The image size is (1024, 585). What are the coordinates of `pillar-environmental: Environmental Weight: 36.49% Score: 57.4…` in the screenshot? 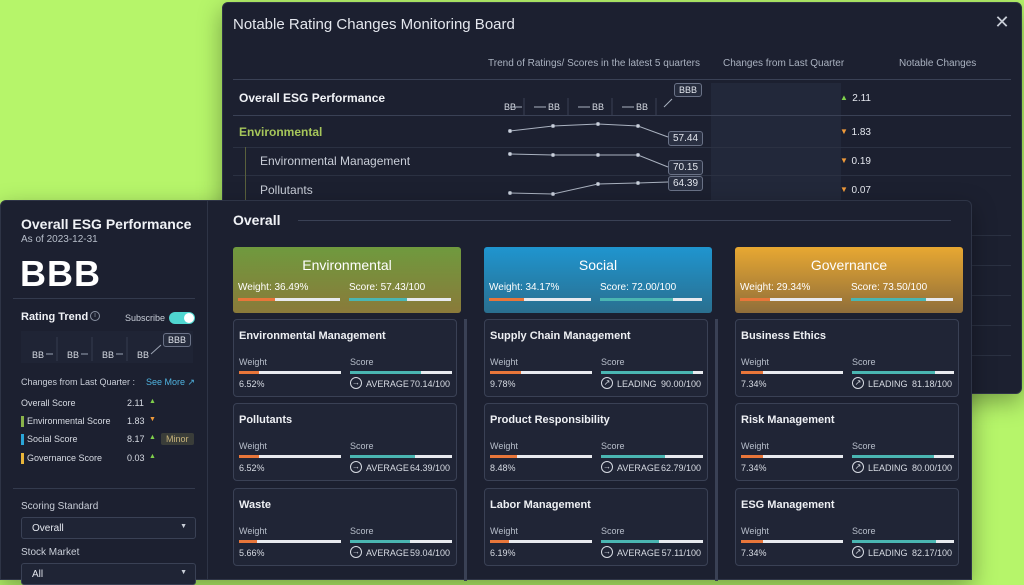 It's located at (347, 280).